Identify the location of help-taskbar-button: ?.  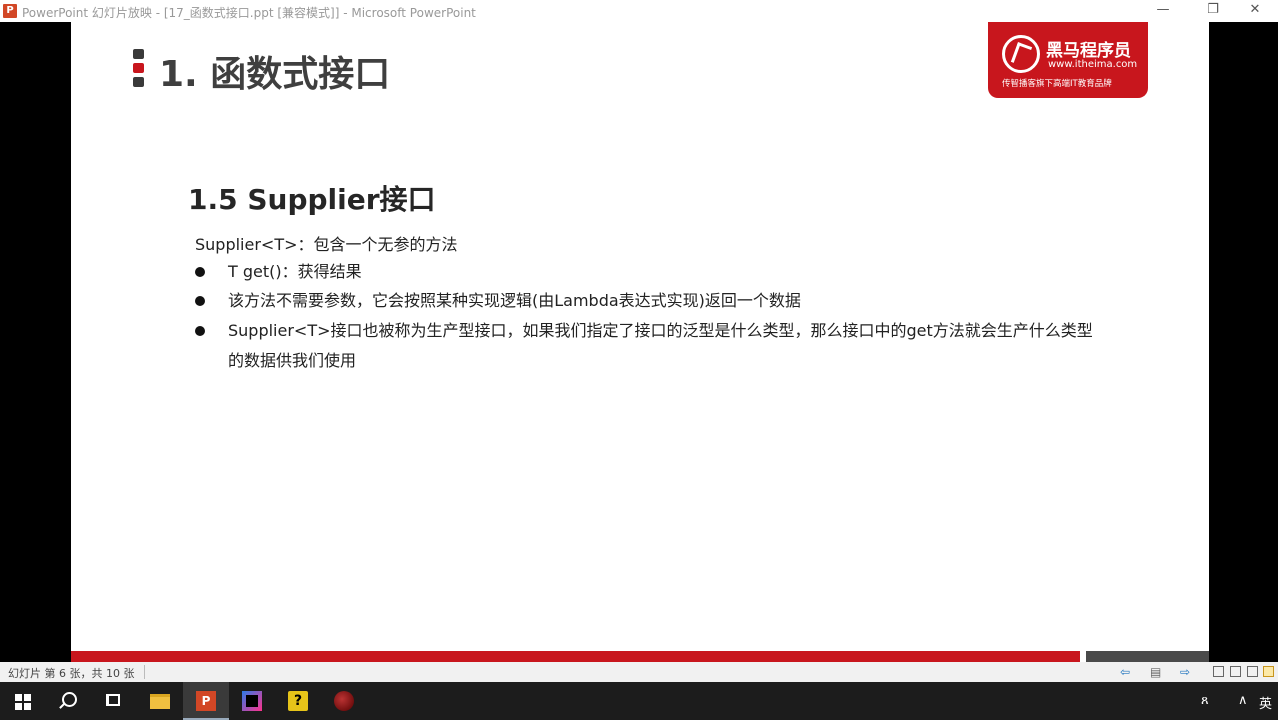
(298, 701).